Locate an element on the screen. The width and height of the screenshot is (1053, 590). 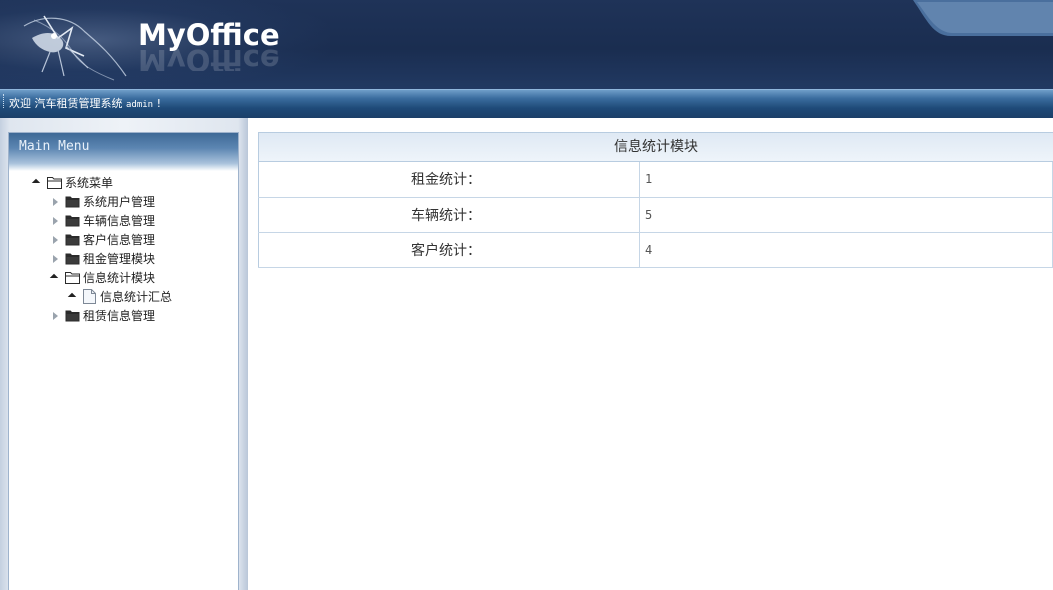
tree-item-label: 租金管理模块 is located at coordinates (119, 259).